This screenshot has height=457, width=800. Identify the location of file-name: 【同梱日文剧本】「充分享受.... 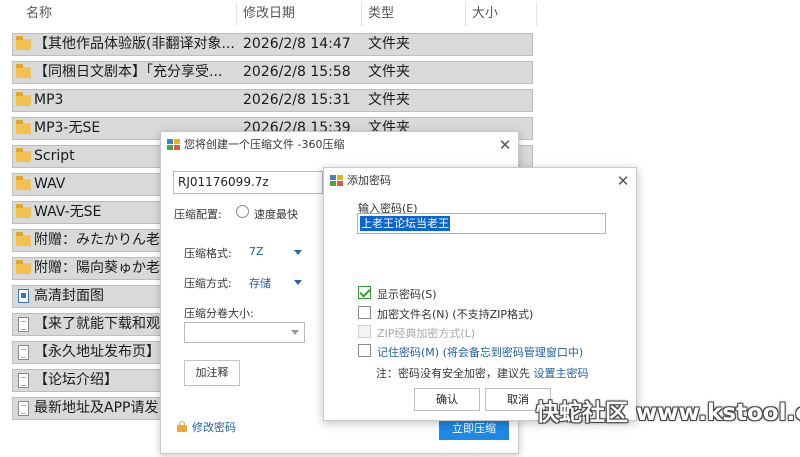
(128, 72).